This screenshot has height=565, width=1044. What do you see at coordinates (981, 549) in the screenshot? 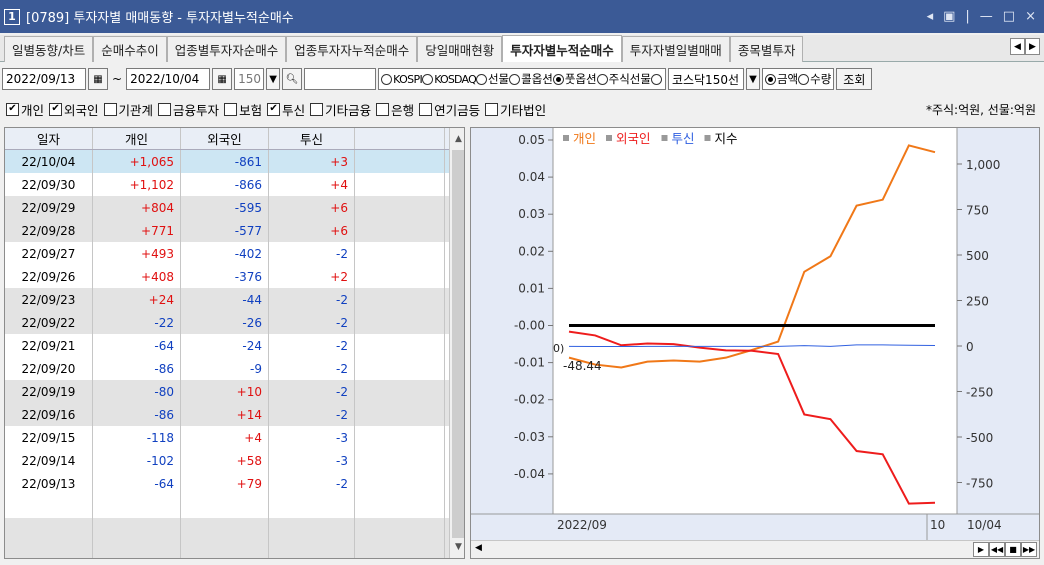
I see `next-icon: ▶` at bounding box center [981, 549].